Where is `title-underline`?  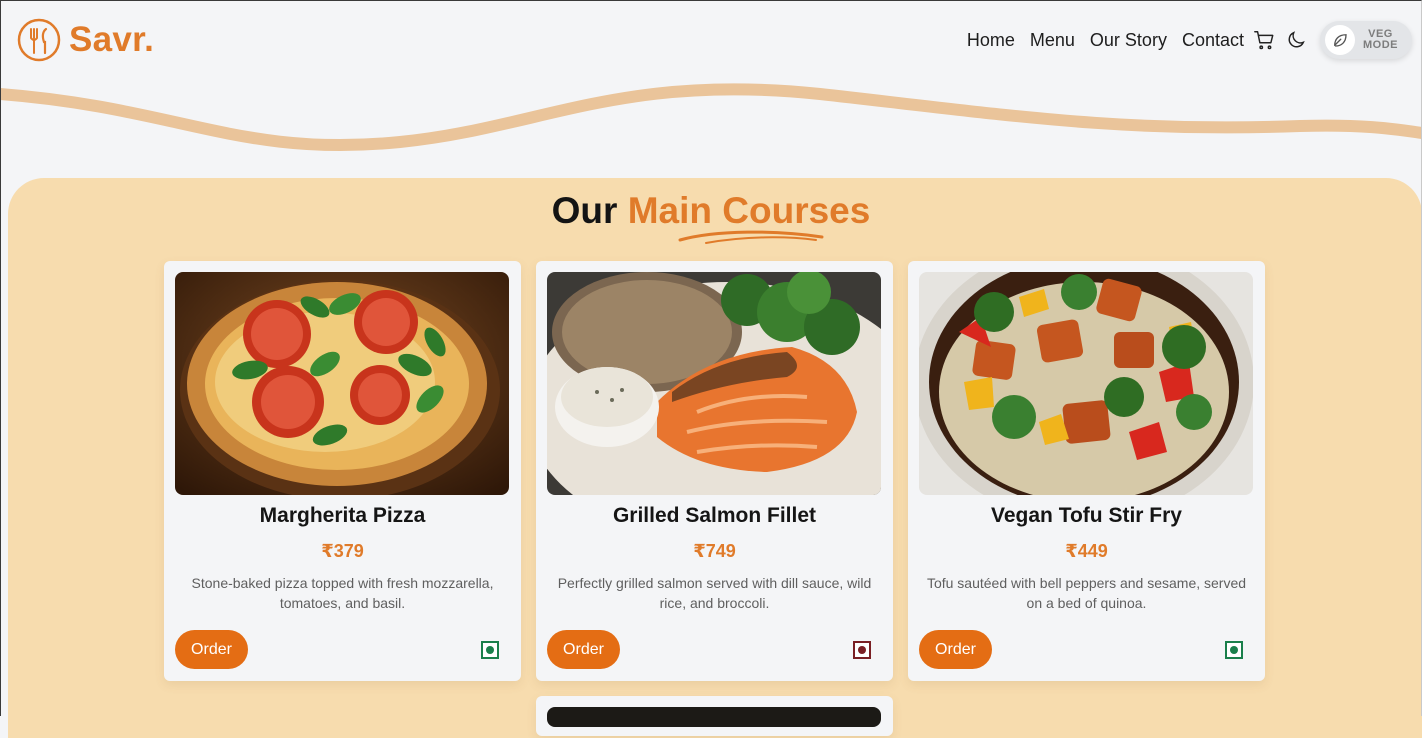 title-underline is located at coordinates (751, 237).